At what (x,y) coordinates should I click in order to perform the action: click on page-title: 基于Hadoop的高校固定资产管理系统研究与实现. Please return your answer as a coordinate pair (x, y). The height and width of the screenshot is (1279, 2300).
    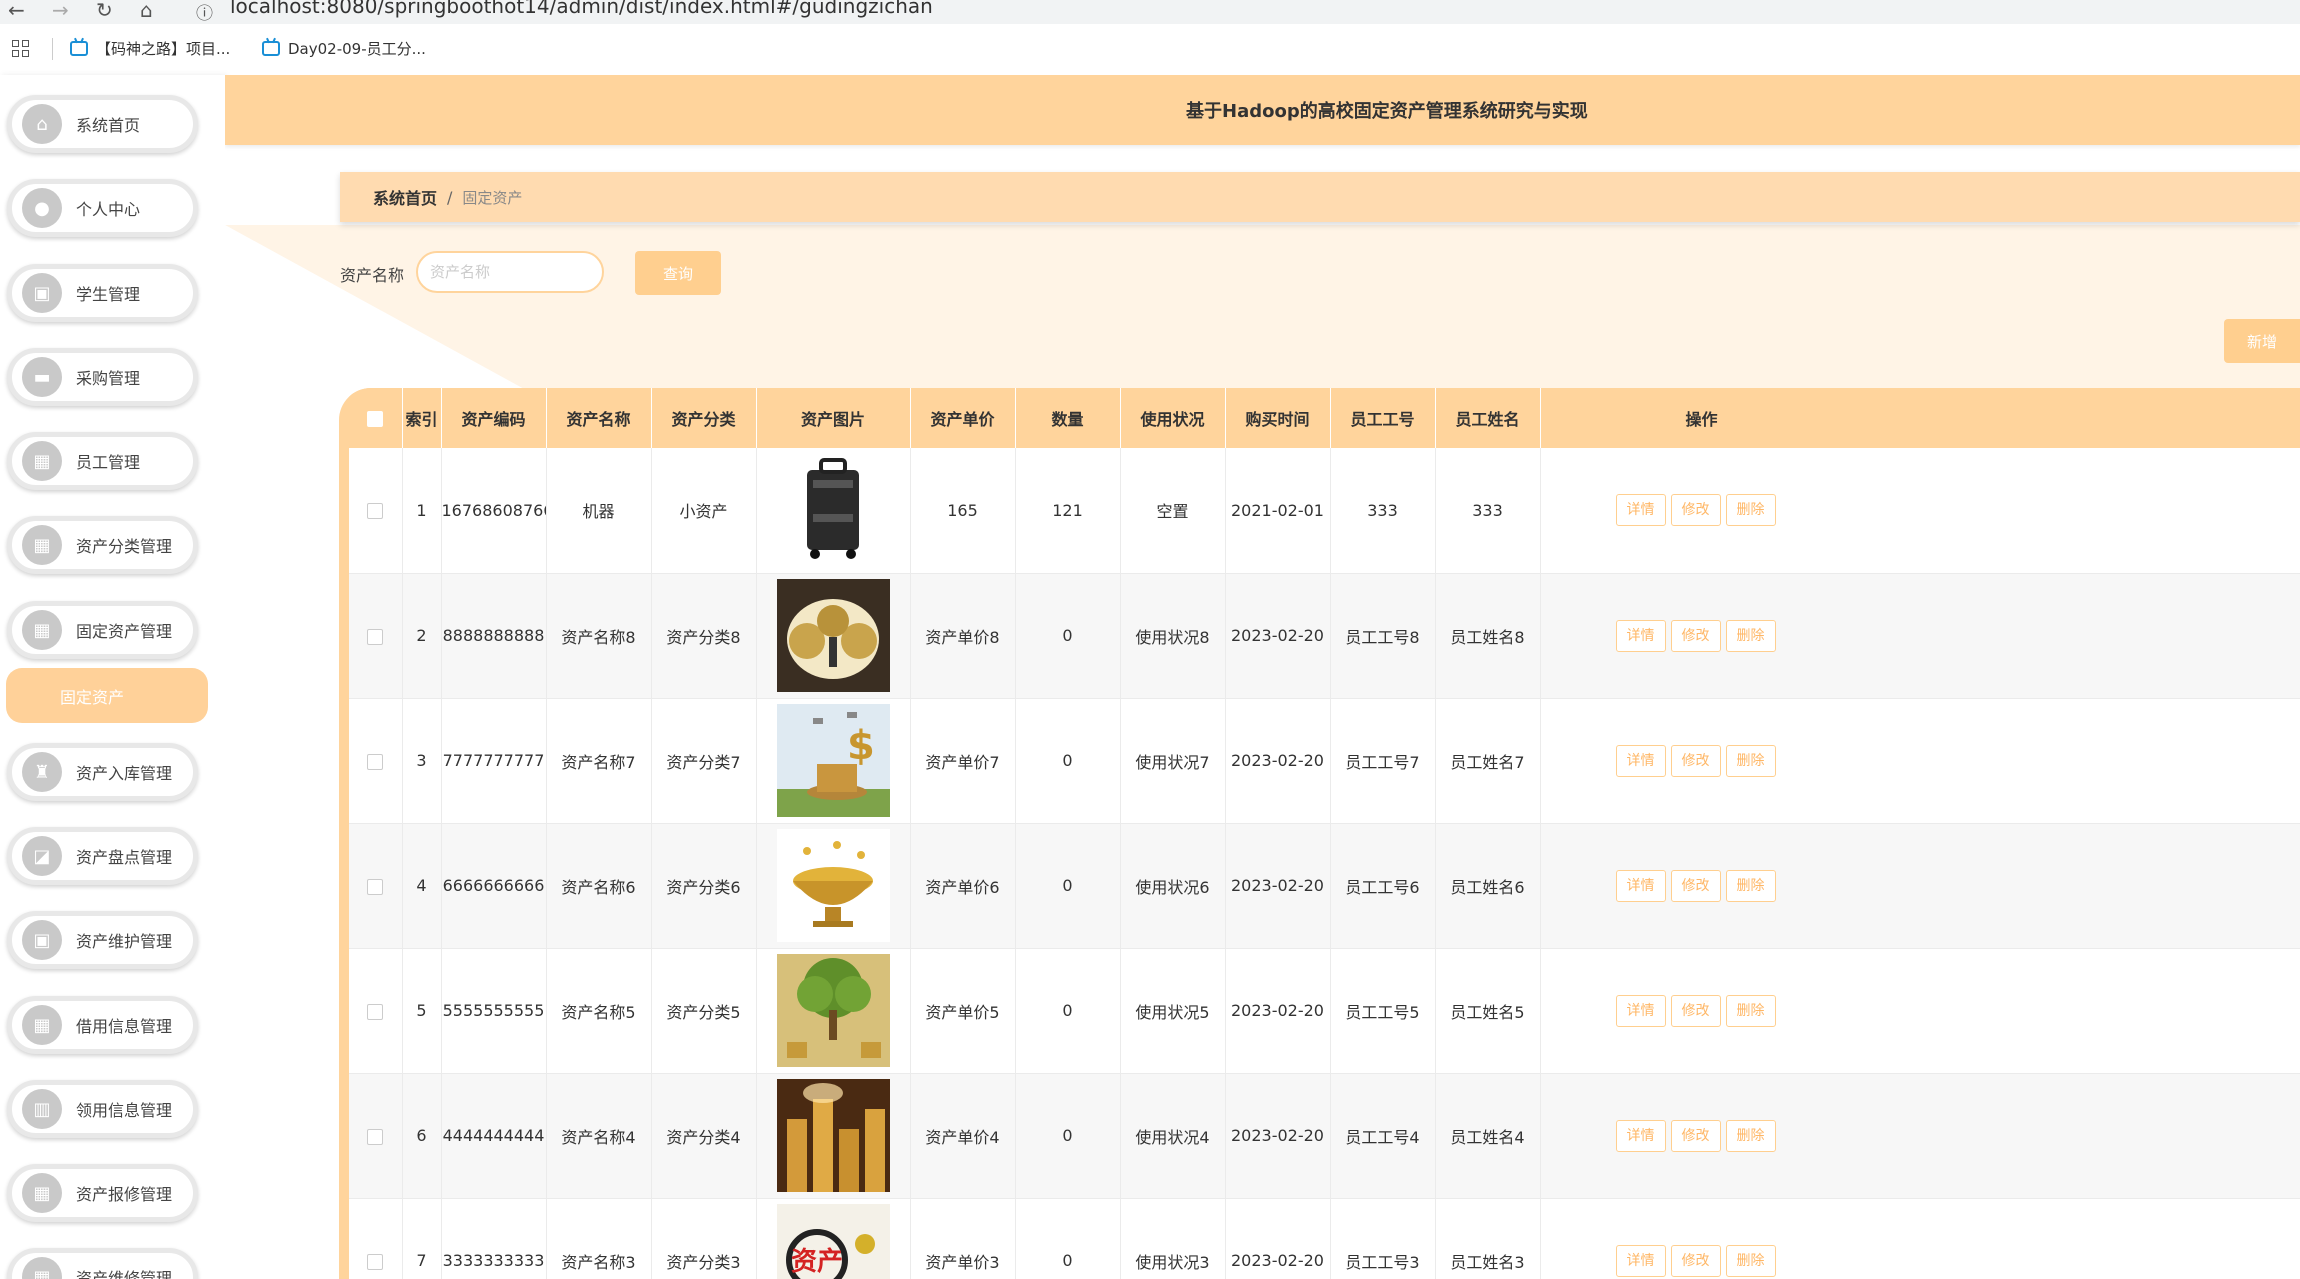
    Looking at the image, I should click on (1387, 111).